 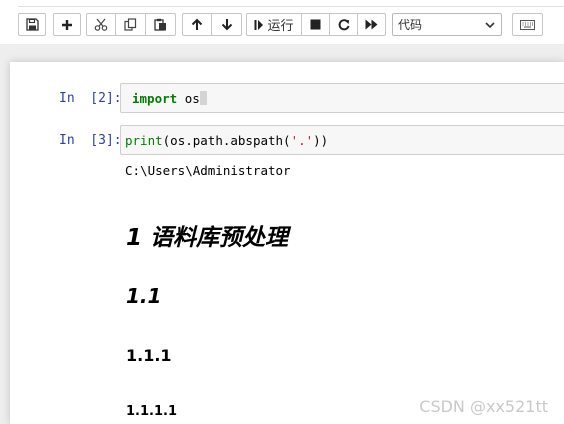 I want to click on insert-cell-button, so click(x=67, y=24).